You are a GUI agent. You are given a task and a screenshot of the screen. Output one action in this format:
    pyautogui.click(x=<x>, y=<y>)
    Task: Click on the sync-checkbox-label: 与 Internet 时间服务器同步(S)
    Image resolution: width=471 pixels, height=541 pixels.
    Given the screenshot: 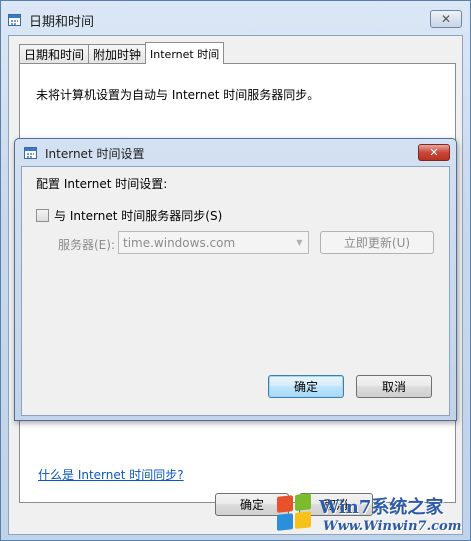 What is the action you would take?
    pyautogui.click(x=138, y=215)
    